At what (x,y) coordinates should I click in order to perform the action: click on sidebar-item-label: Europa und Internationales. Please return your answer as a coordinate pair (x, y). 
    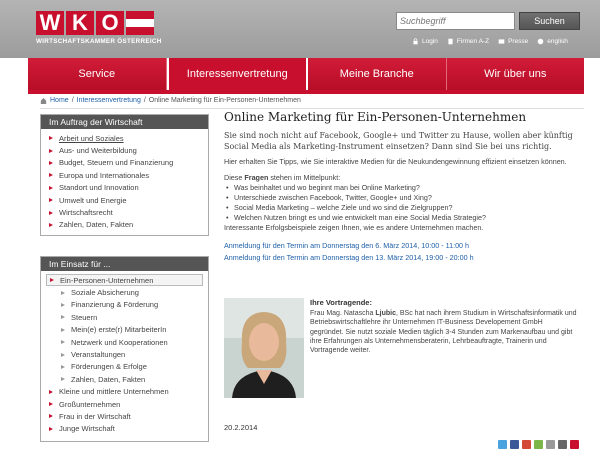
    Looking at the image, I should click on (104, 175).